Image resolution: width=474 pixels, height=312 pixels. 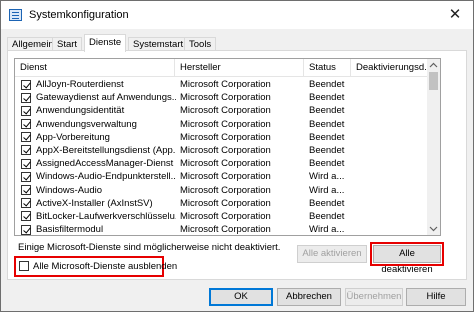 I want to click on tab-allgemein: Allgemein, so click(x=33, y=44).